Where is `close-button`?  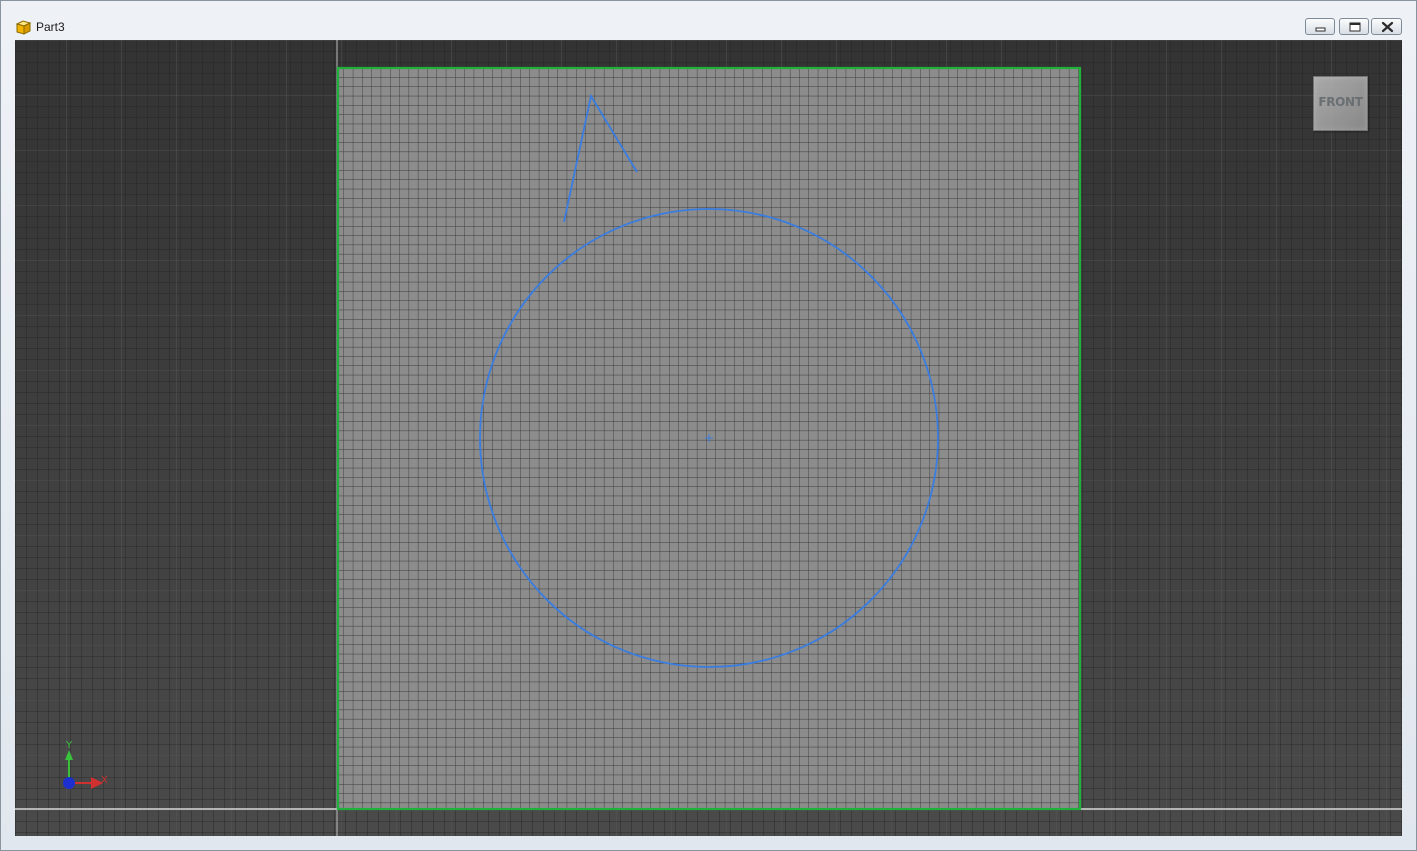
close-button is located at coordinates (1386, 26).